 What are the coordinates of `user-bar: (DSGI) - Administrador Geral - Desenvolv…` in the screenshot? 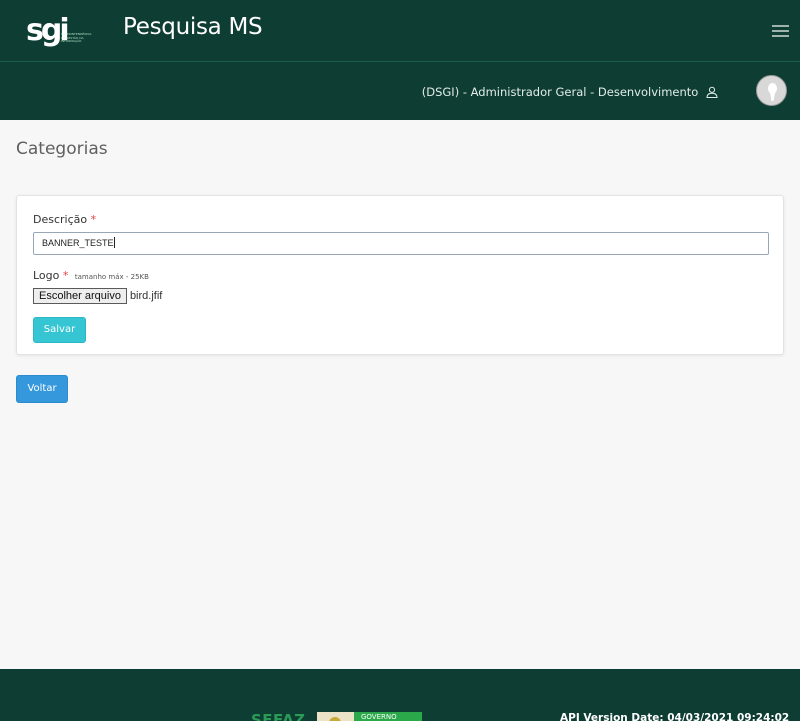 It's located at (400, 90).